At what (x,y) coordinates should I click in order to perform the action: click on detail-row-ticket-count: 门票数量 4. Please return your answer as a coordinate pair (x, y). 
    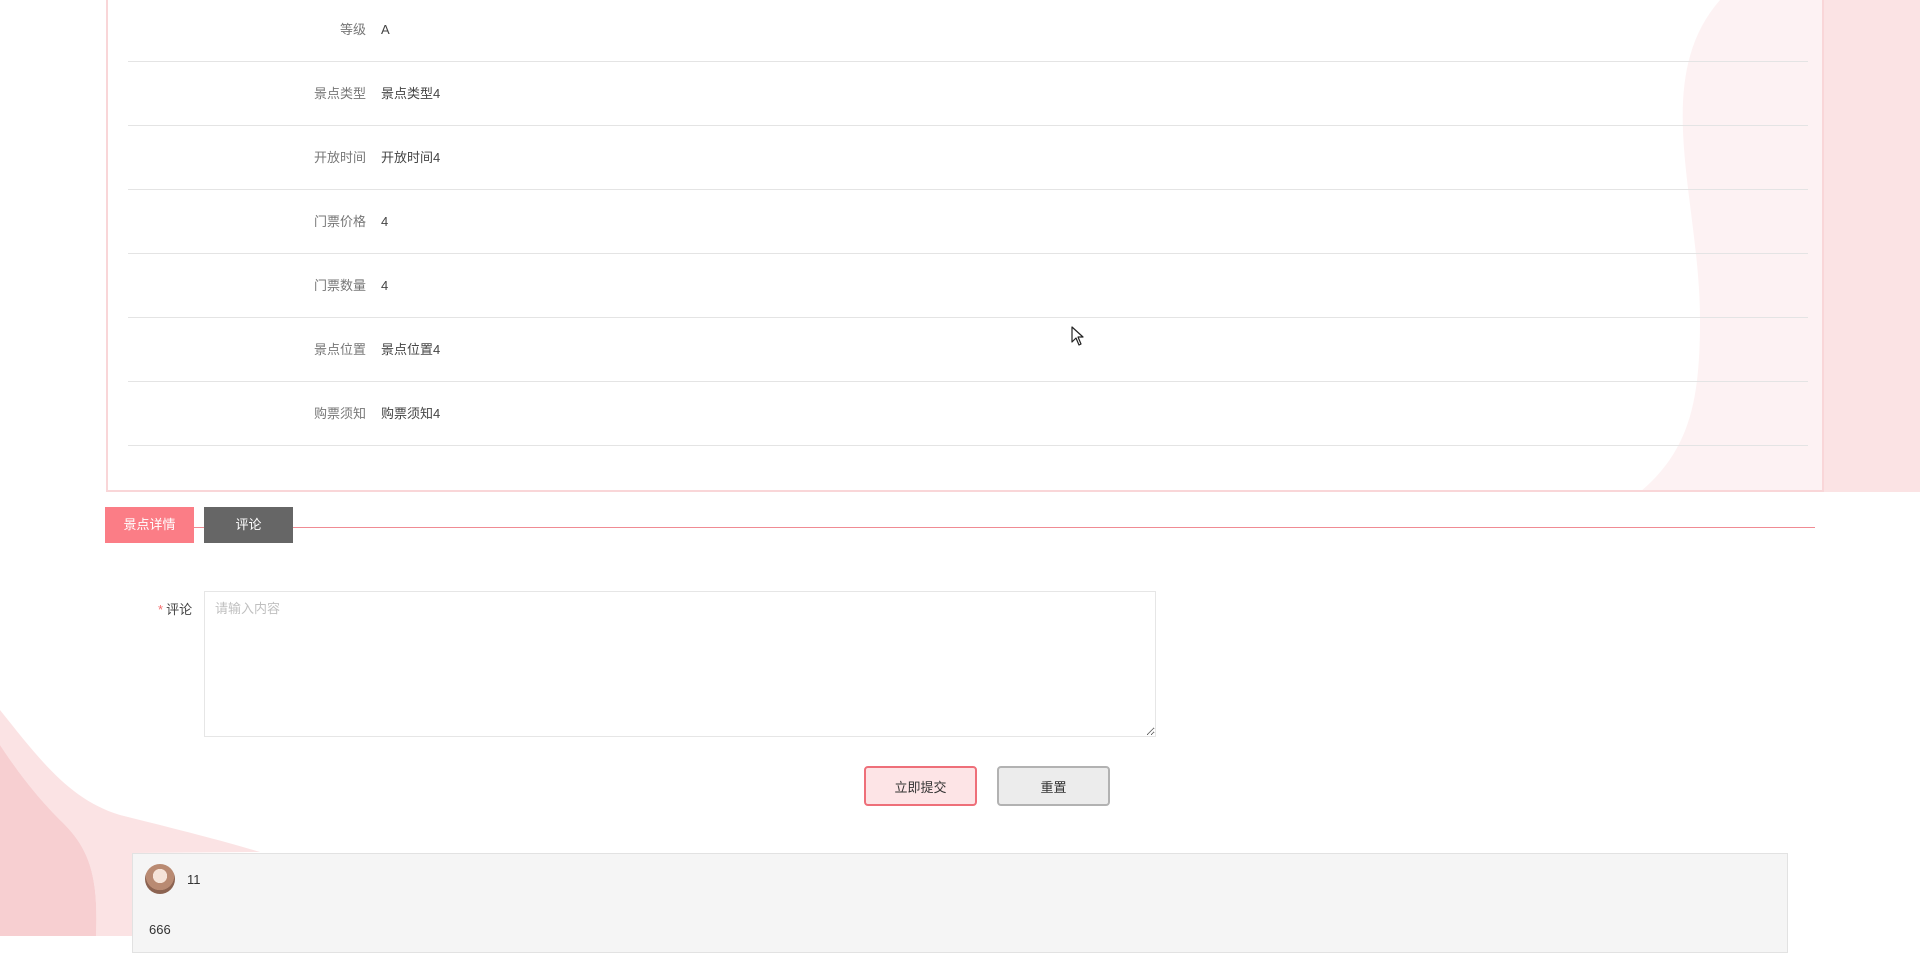
    Looking at the image, I should click on (968, 286).